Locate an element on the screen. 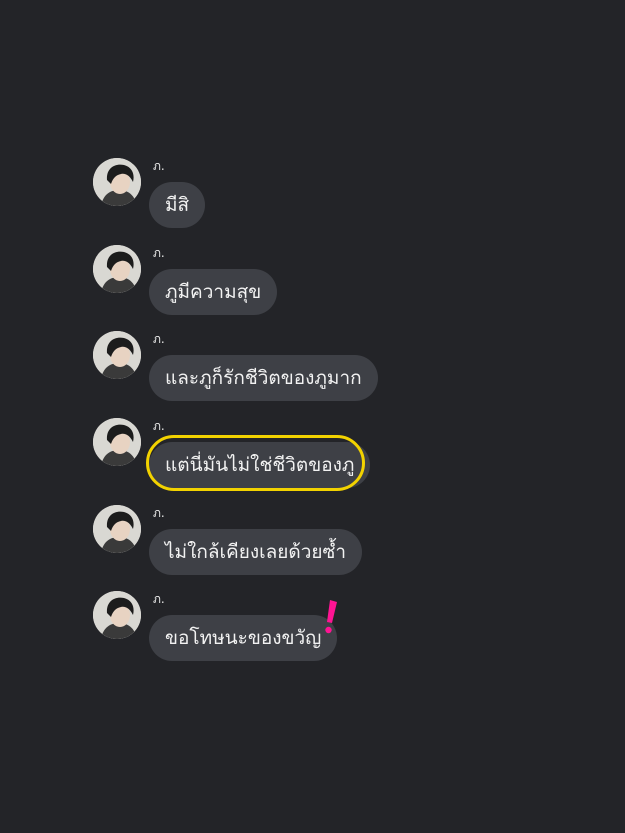  message-bubble: และภูก็รักชีวิตของภูมาก is located at coordinates (263, 378).